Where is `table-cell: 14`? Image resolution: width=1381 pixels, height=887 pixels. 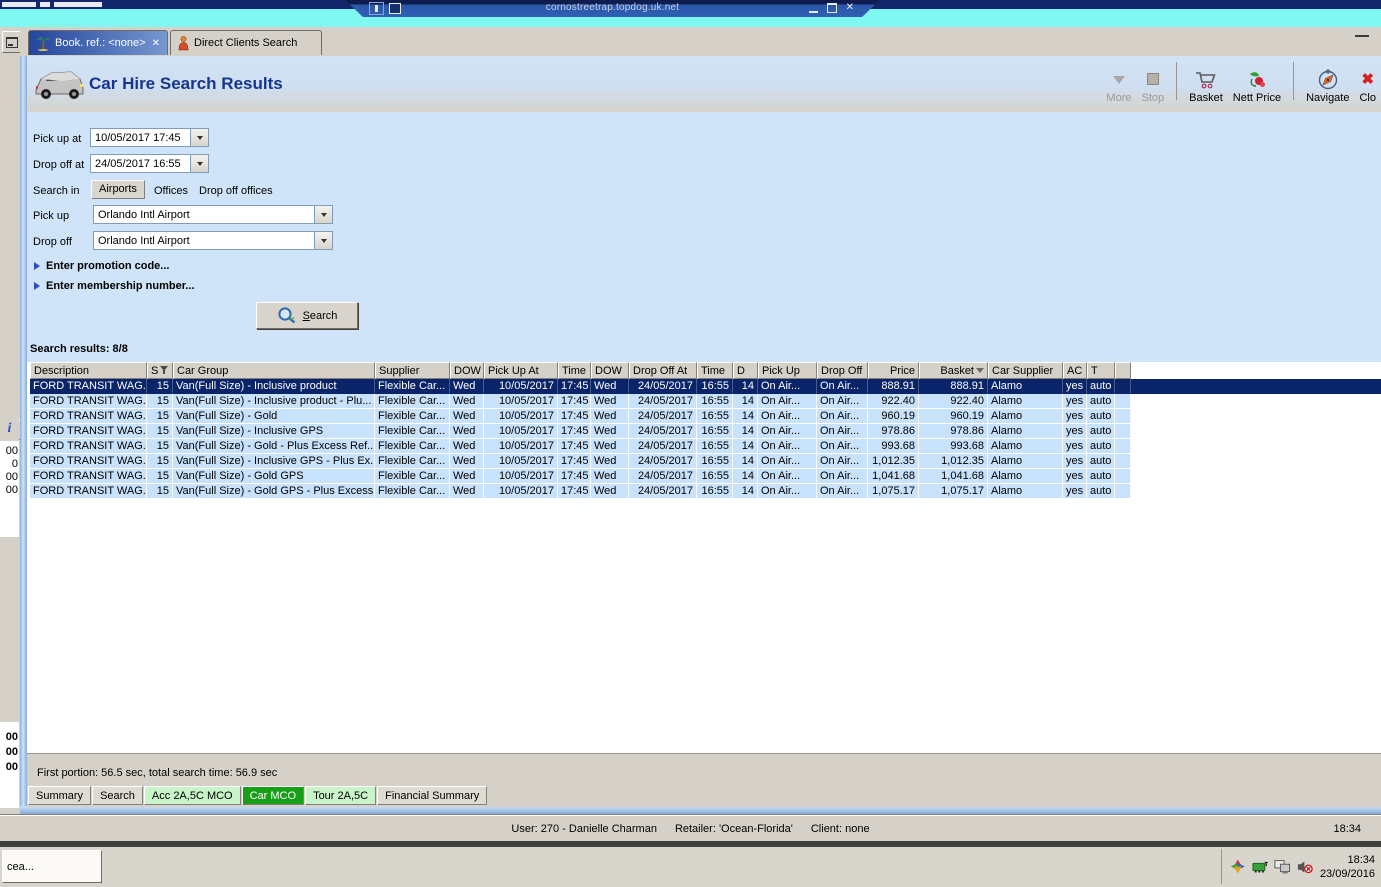 table-cell: 14 is located at coordinates (745, 491).